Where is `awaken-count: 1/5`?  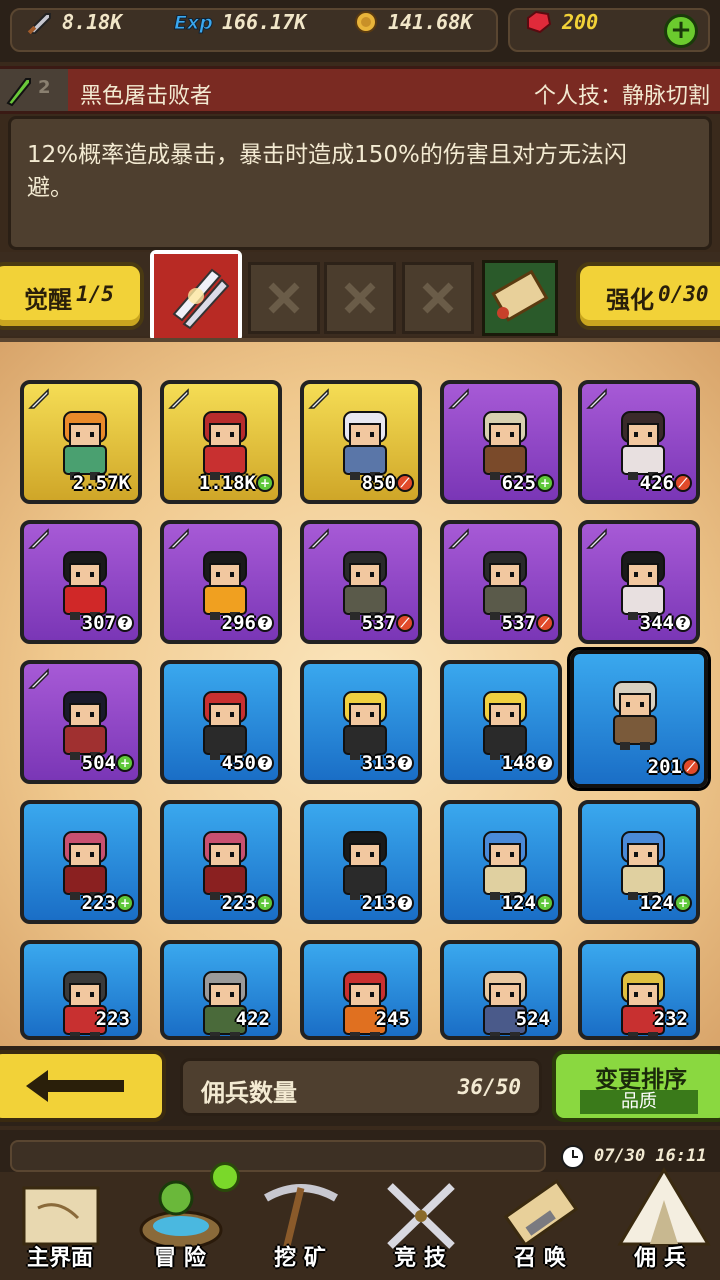
awaken-count: 1/5 is located at coordinates (95, 294).